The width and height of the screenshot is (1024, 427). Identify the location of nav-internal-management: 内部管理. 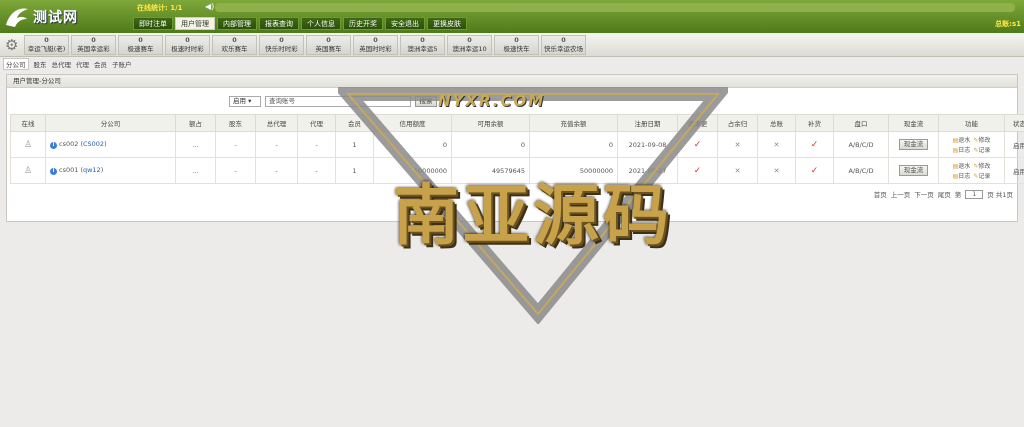
(237, 23).